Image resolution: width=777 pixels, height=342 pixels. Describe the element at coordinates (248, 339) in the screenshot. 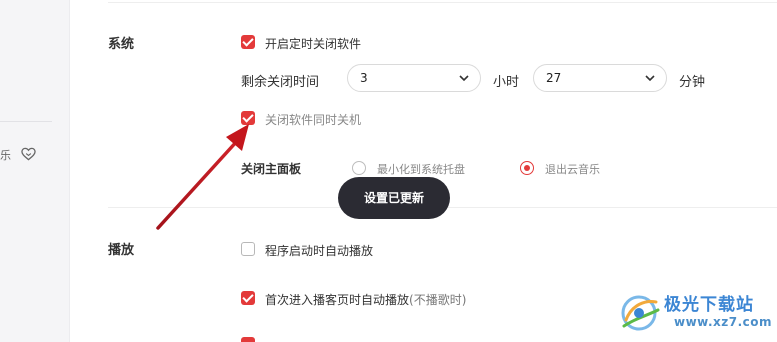

I see `partial-checkbox` at that location.